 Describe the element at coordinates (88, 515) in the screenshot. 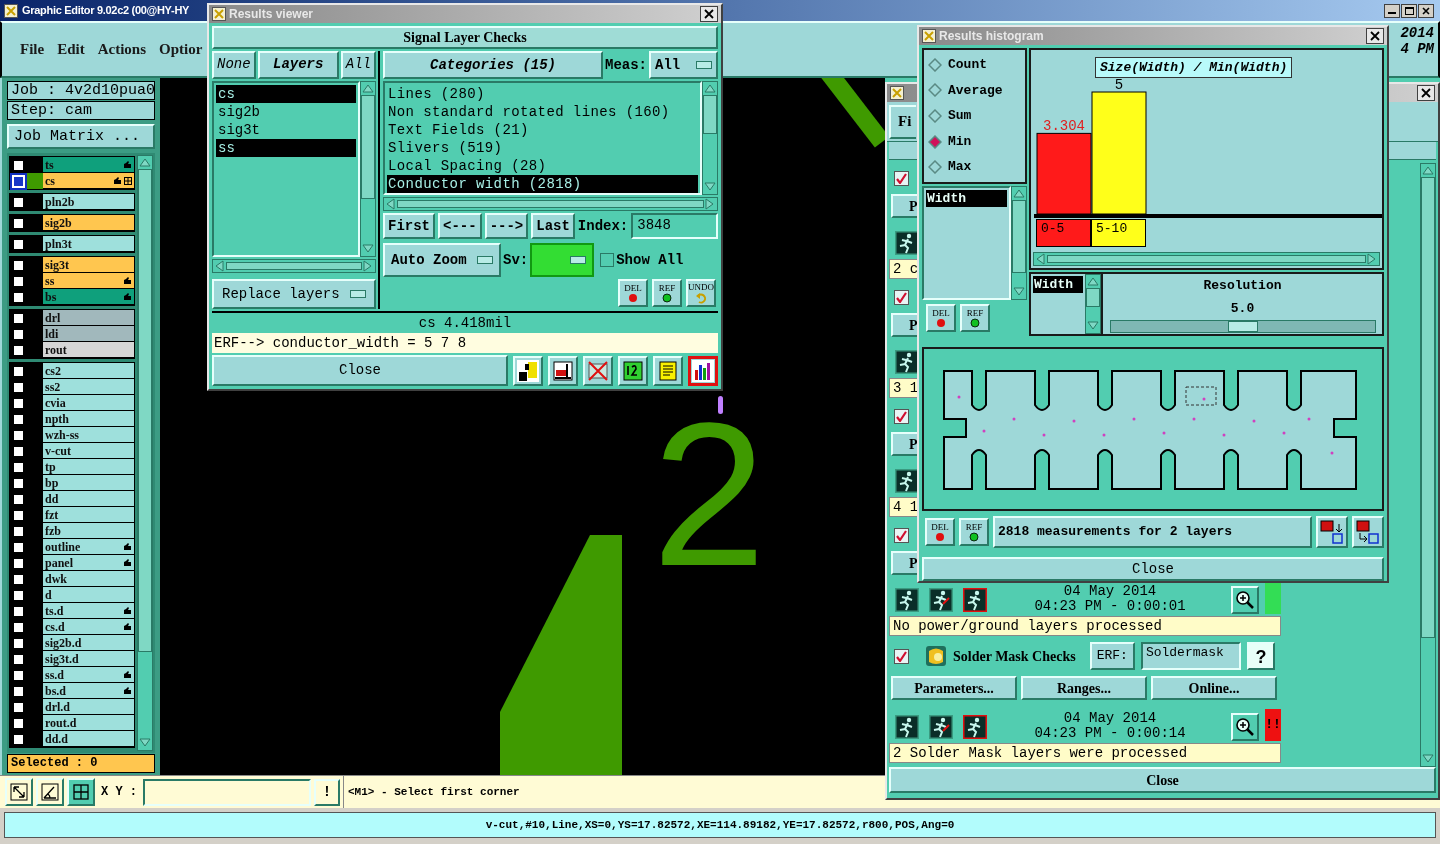

I see `layer-row: fzt` at that location.